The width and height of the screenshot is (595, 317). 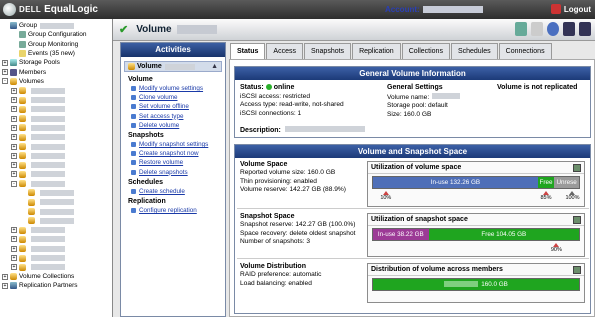 I want to click on activity-link: Modify snapshot settings, so click(x=176, y=144).